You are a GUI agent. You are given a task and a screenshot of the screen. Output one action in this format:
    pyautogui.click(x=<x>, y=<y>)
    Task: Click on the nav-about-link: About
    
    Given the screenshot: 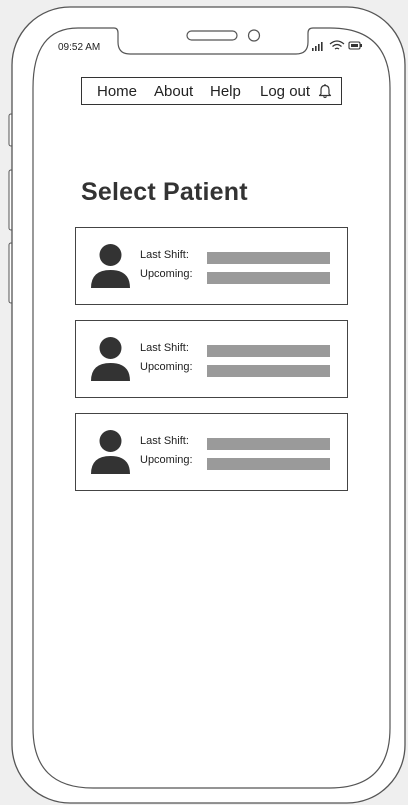 What is the action you would take?
    pyautogui.click(x=173, y=91)
    